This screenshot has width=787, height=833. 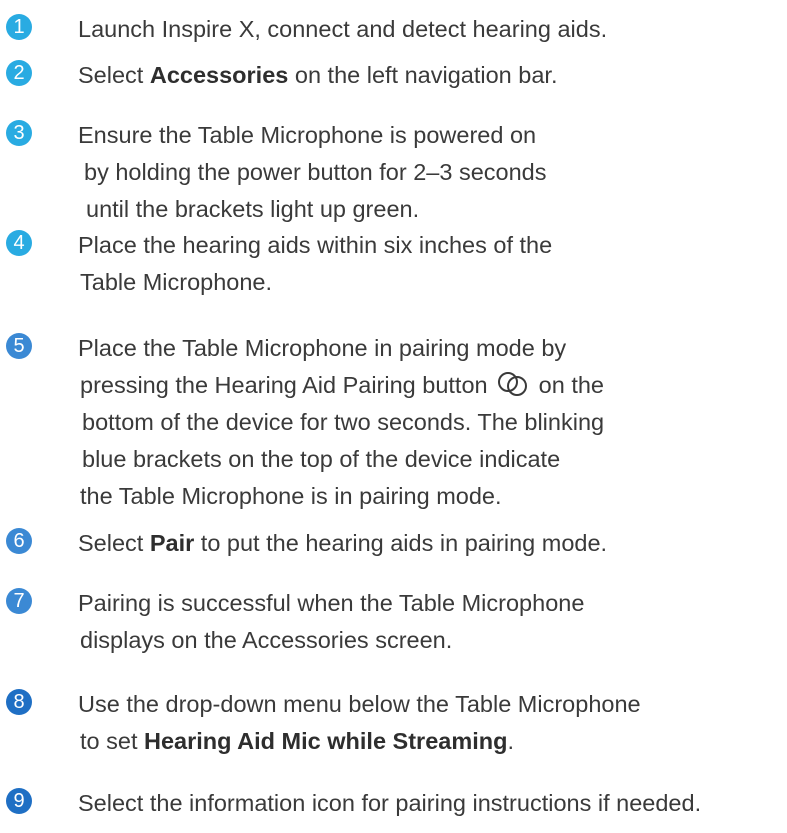 I want to click on step-text-line: displays on the Accessories screen., so click(x=430, y=640).